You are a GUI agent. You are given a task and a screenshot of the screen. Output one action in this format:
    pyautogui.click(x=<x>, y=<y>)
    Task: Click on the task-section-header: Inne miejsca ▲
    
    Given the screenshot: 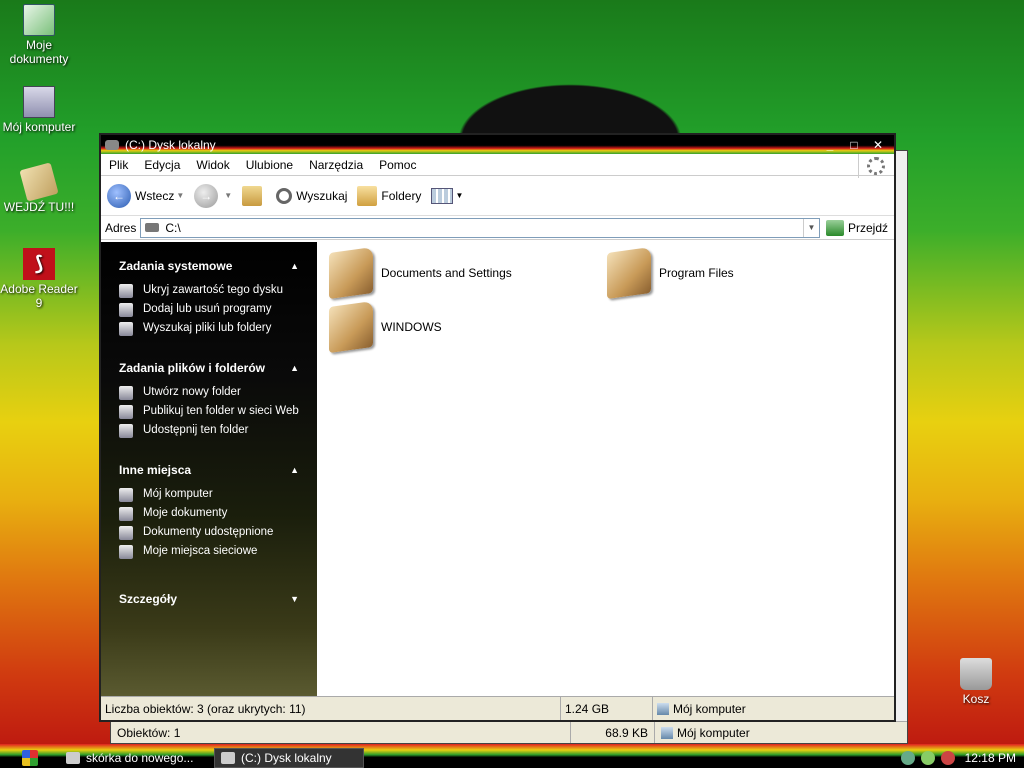 What is the action you would take?
    pyautogui.click(x=209, y=470)
    